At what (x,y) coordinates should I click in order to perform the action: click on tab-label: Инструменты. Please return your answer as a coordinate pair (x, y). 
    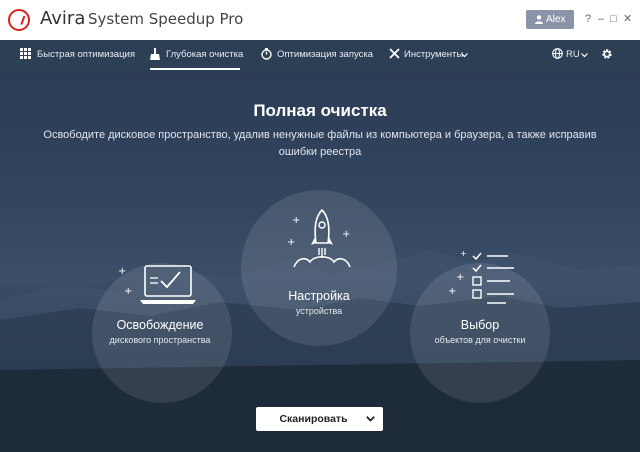
    Looking at the image, I should click on (434, 54).